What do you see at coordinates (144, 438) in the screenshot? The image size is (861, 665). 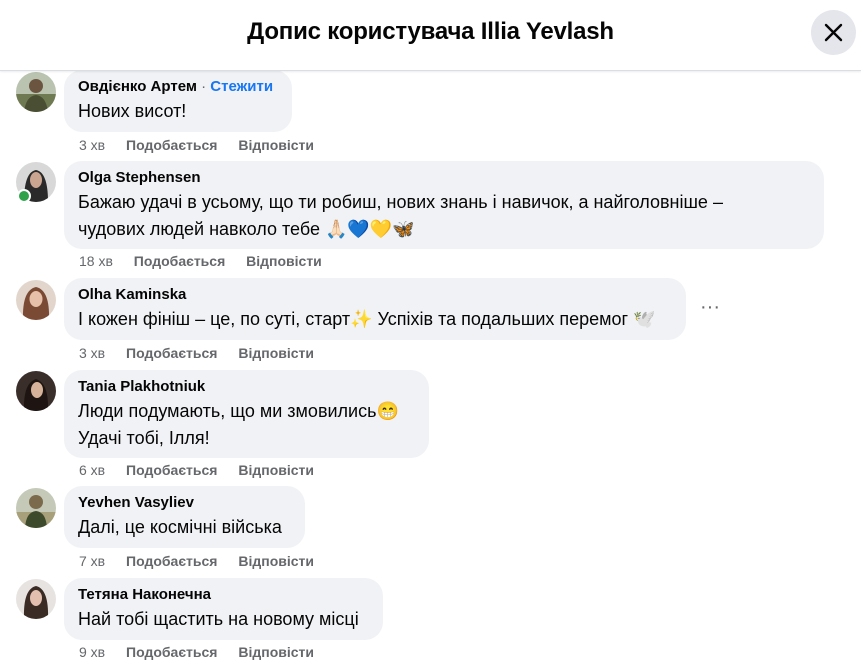 I see `comment-text: Удачі тобі, Ілля!` at bounding box center [144, 438].